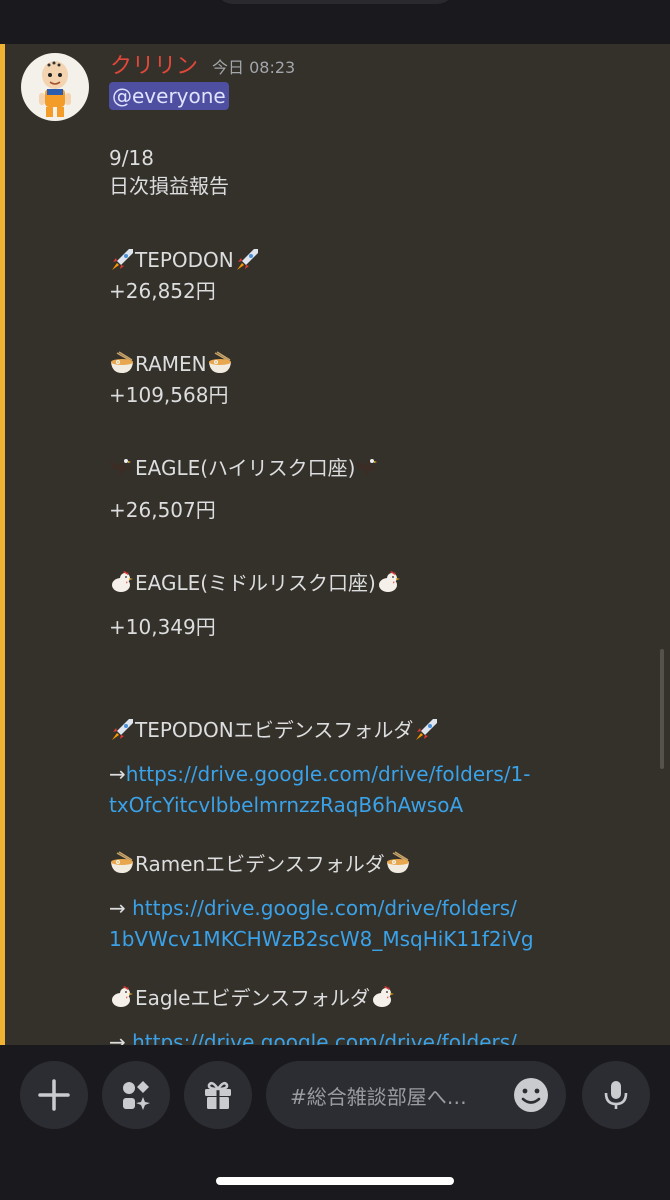 Image resolution: width=670 pixels, height=1200 pixels. I want to click on tepodon-heading: TEPODON, so click(184, 260).